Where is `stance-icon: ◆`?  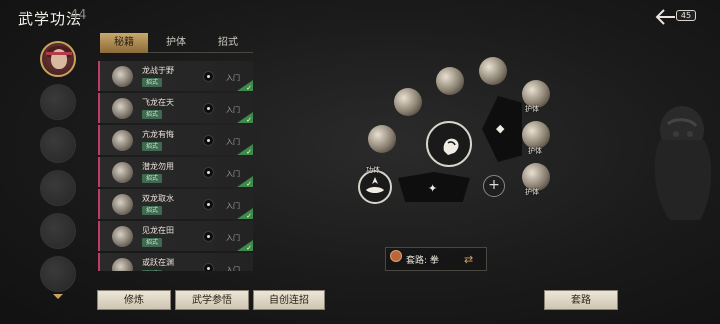 stance-icon: ◆ is located at coordinates (500, 128).